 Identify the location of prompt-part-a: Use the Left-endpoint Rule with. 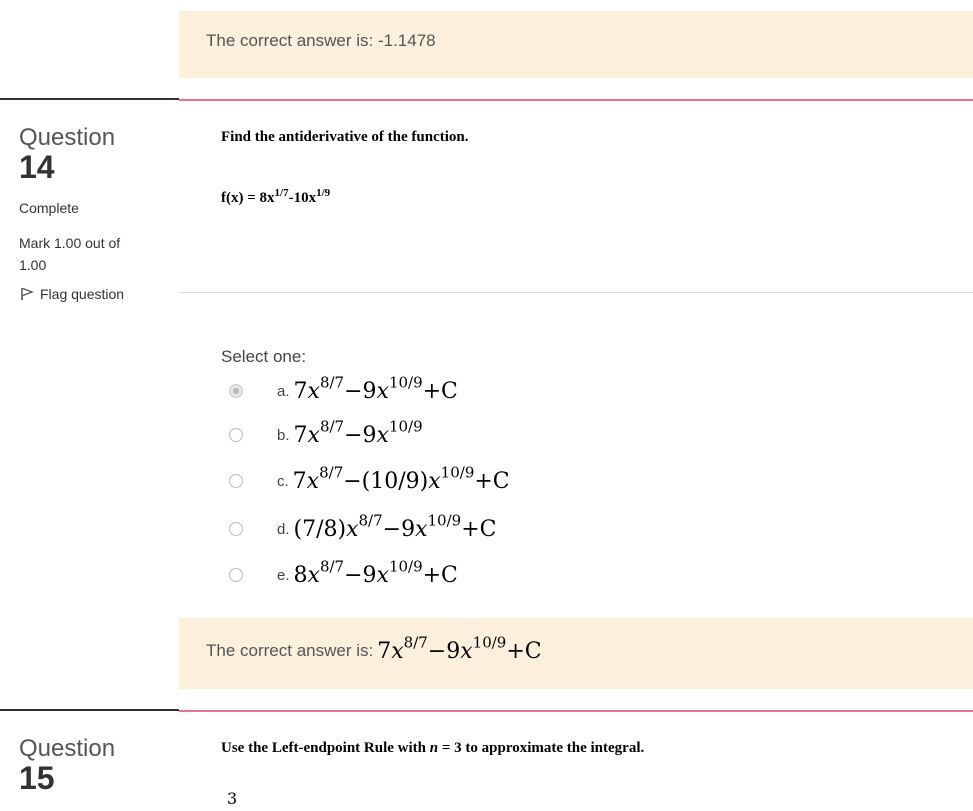
(325, 748).